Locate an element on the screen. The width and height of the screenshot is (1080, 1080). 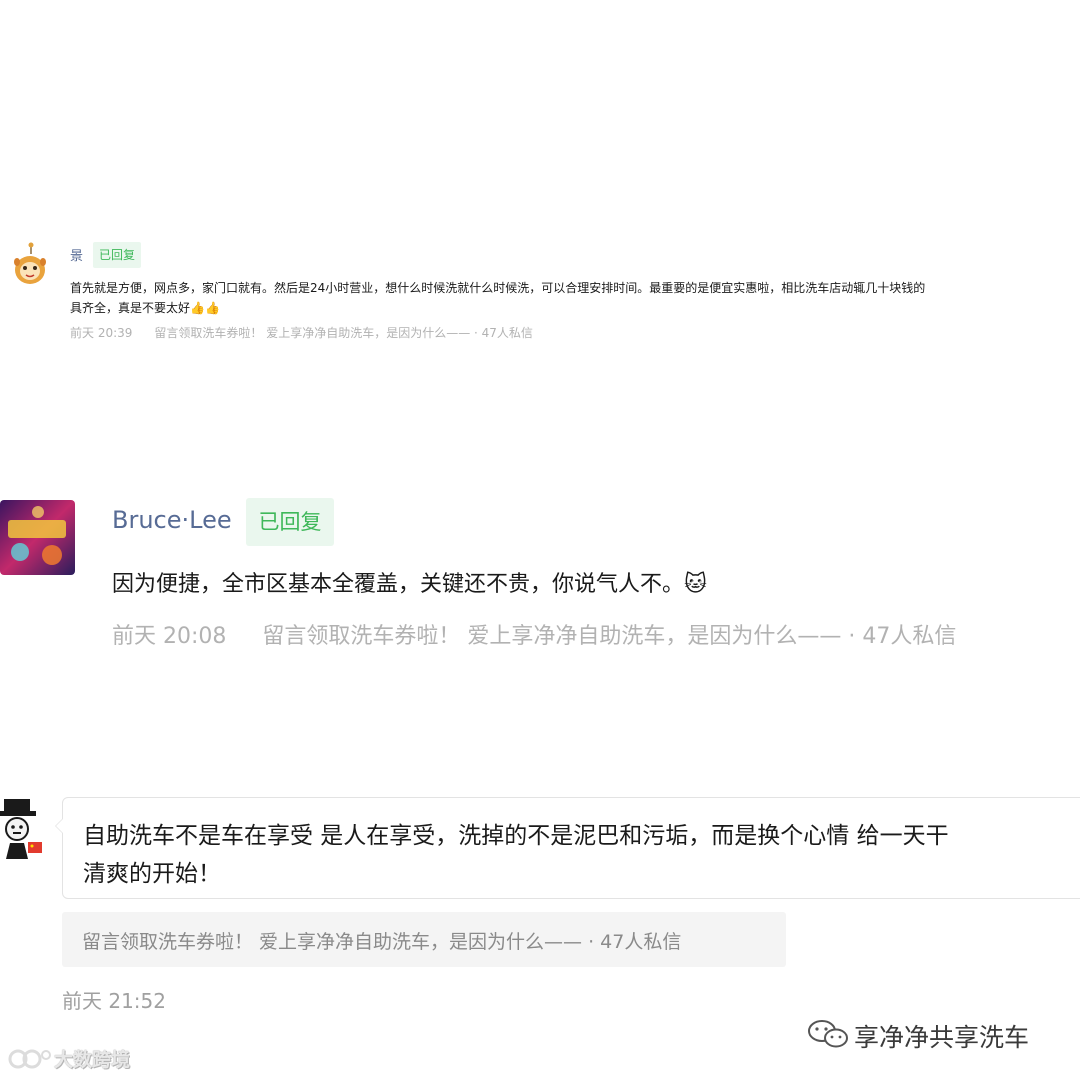
source-logo-icon is located at coordinates (30, 1061).